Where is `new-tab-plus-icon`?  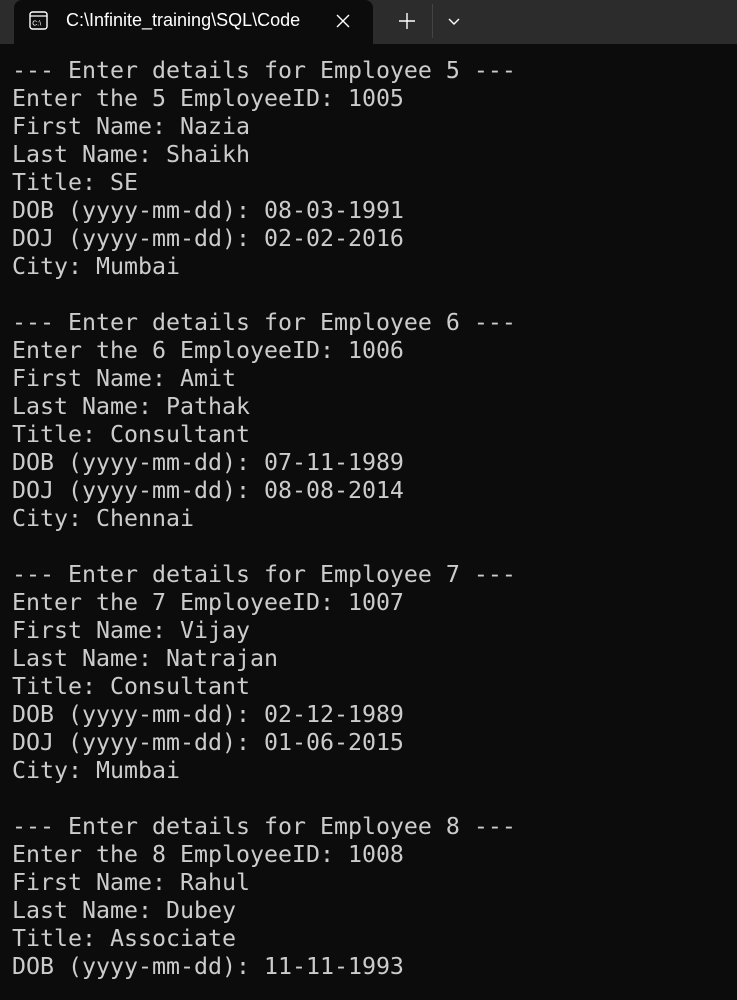
new-tab-plus-icon is located at coordinates (407, 21).